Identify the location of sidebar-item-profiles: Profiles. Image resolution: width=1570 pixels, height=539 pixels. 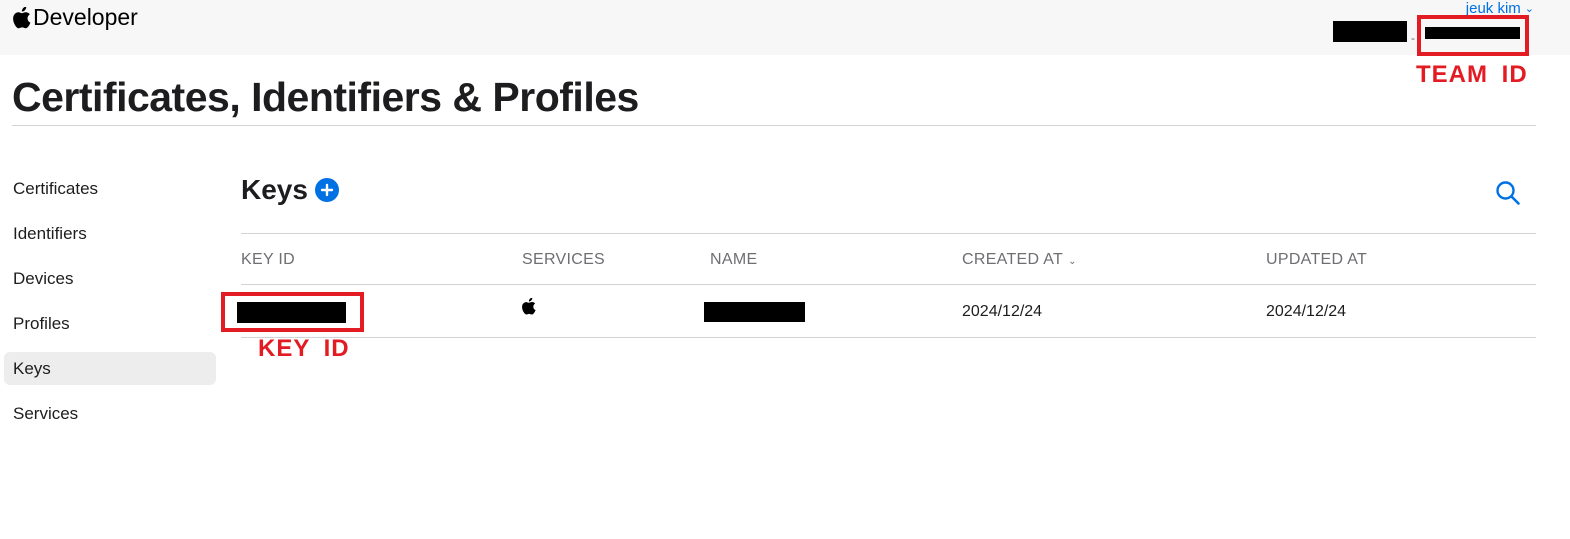
(110, 323).